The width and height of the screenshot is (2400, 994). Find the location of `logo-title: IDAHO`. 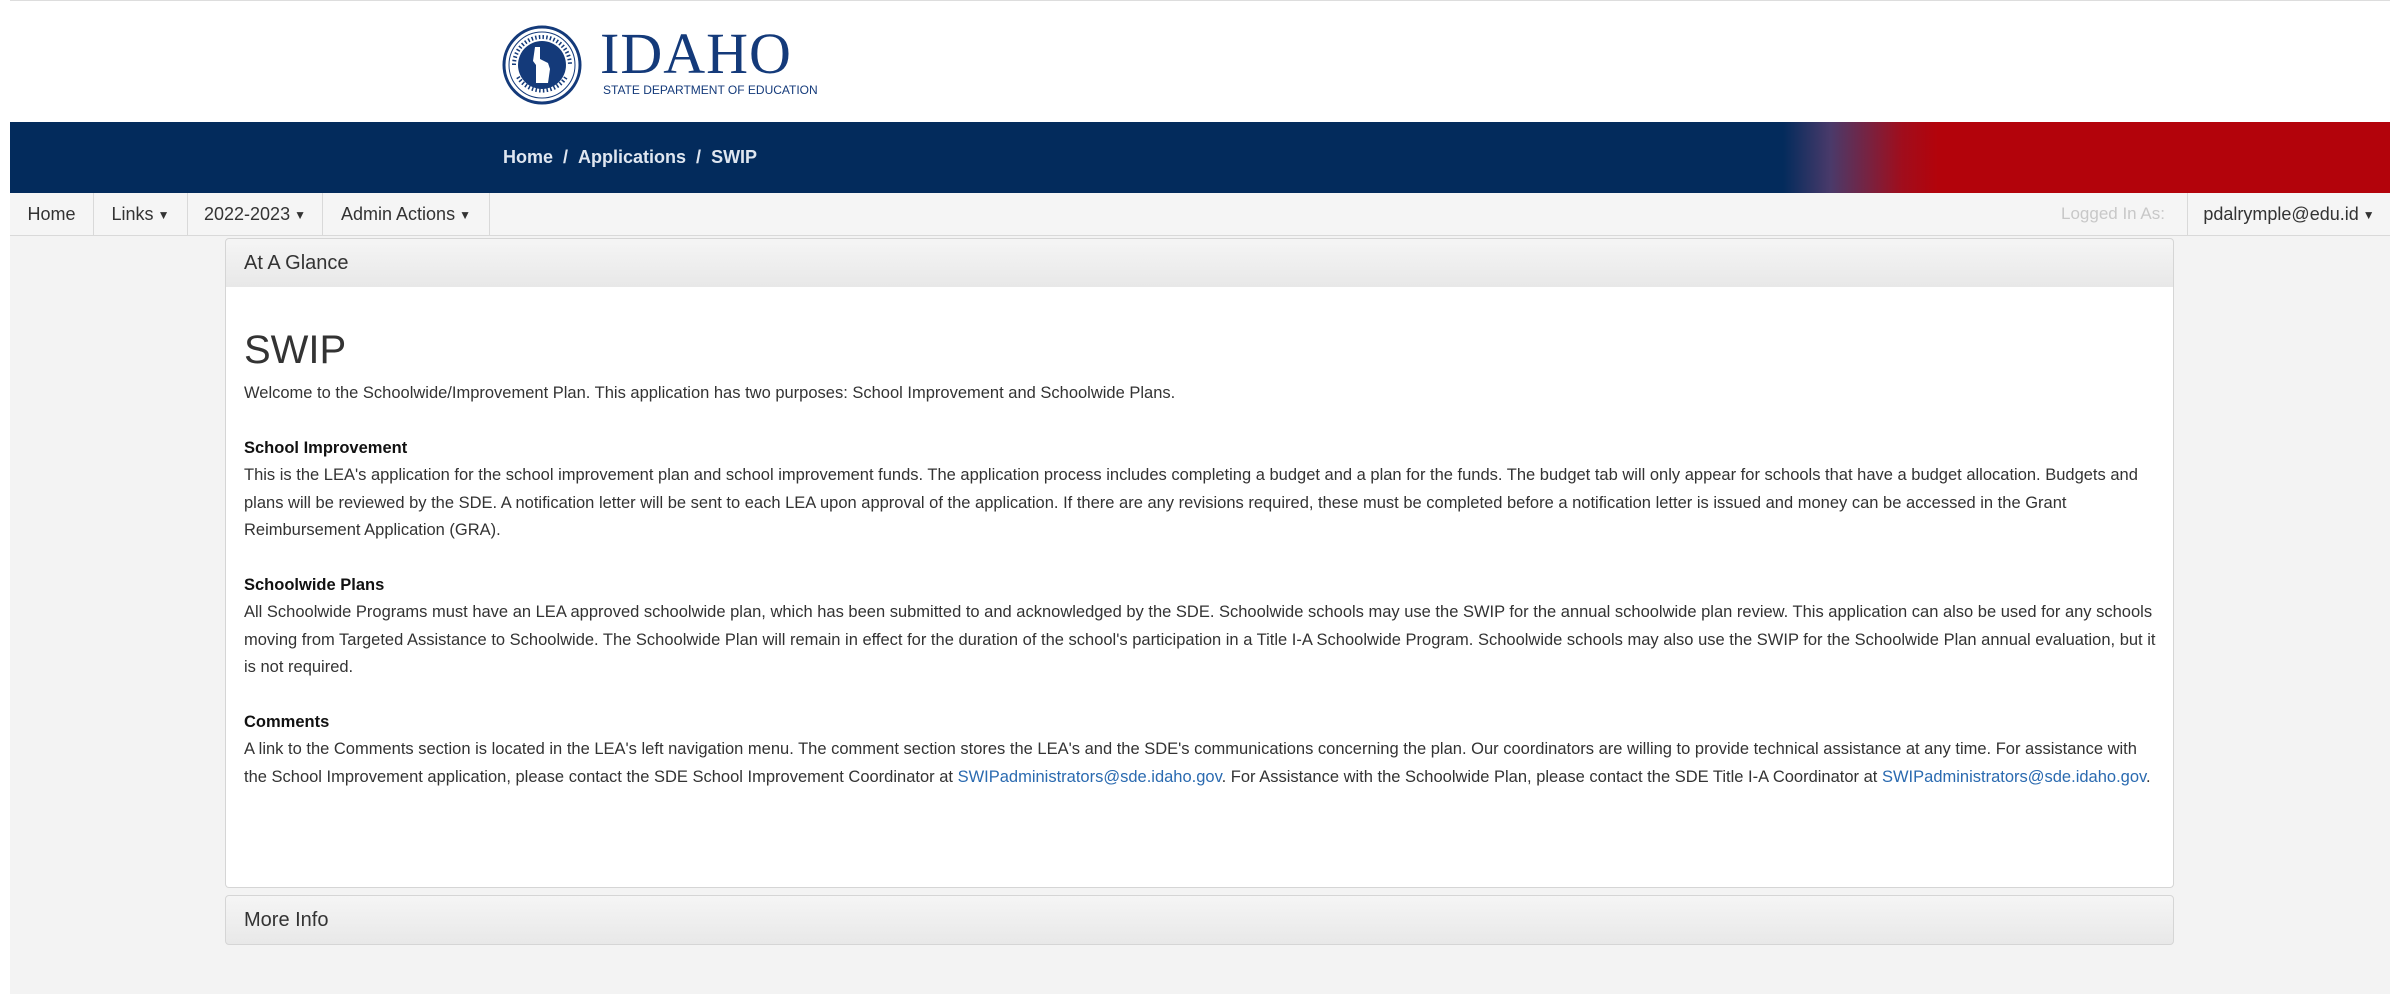

logo-title: IDAHO is located at coordinates (696, 53).